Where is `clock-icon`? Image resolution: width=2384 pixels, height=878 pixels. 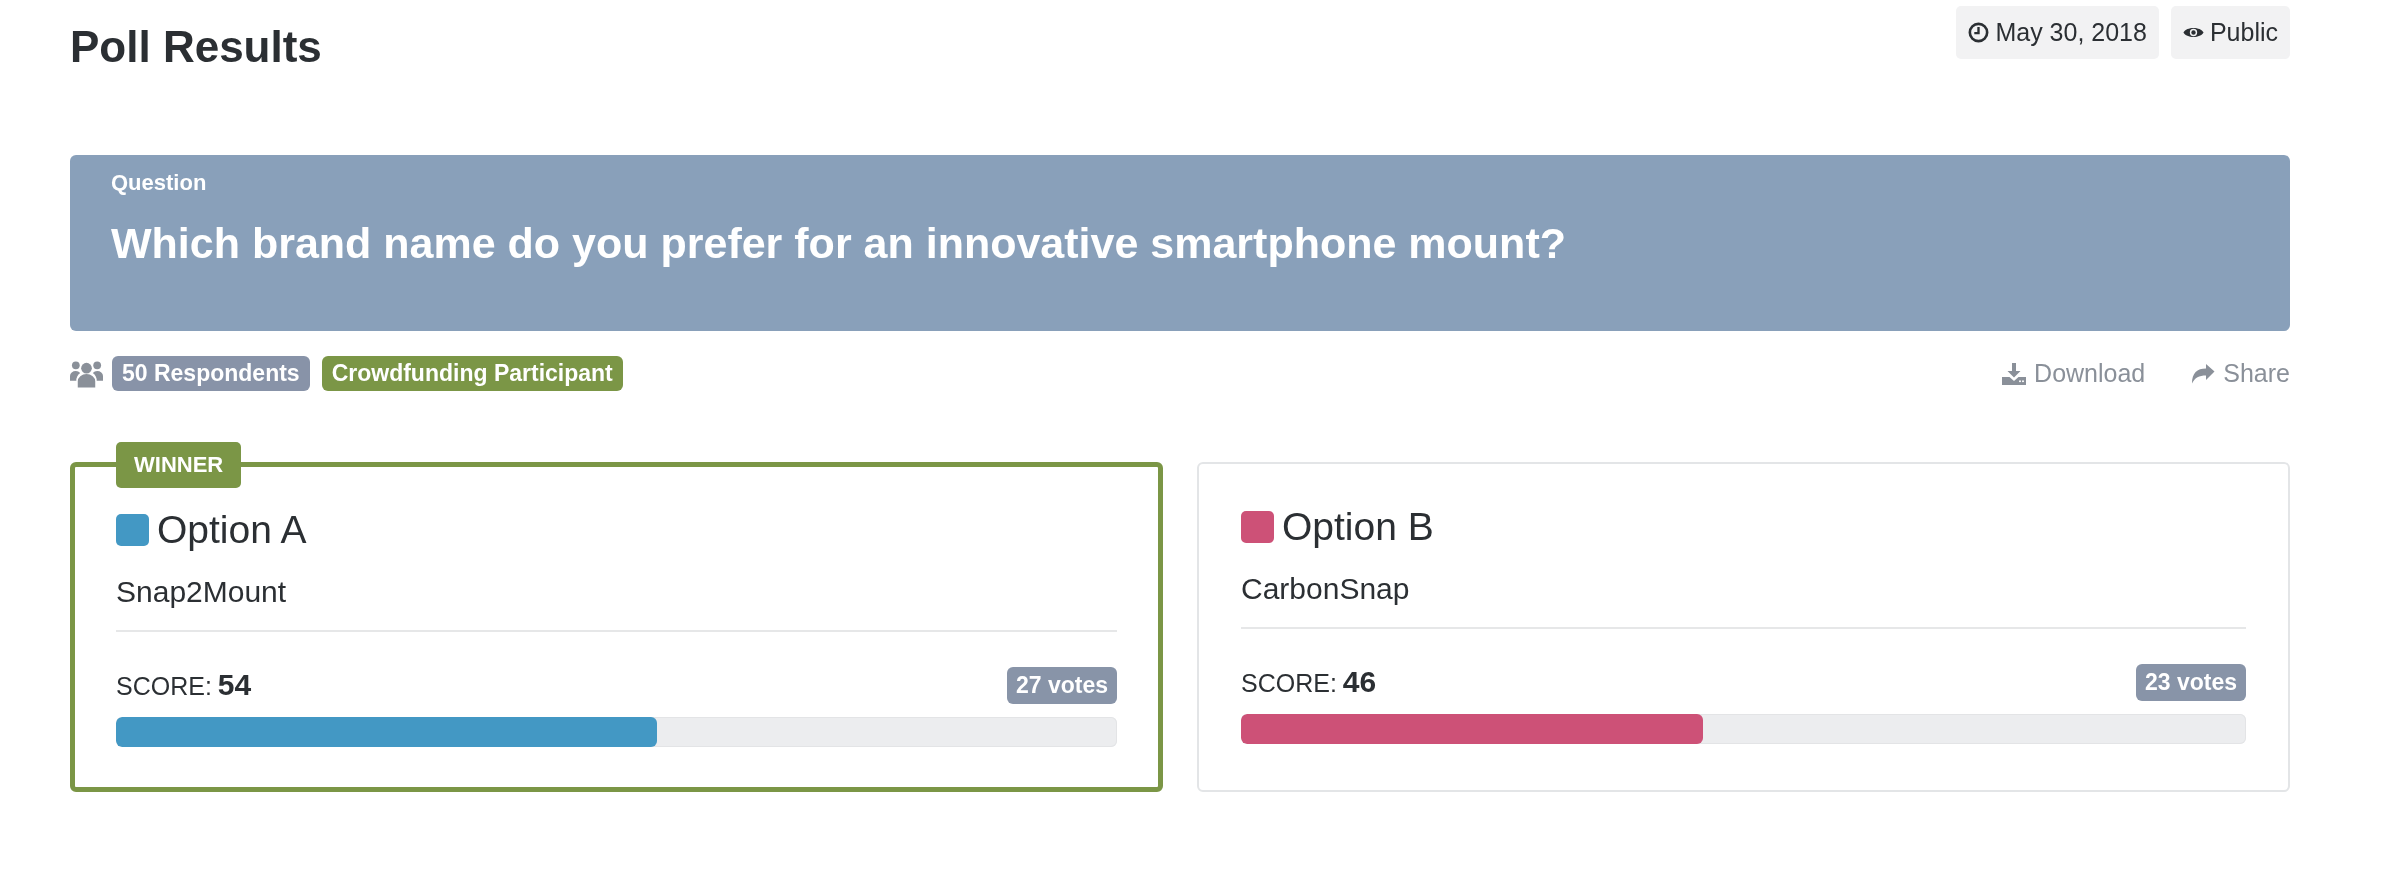
clock-icon is located at coordinates (1979, 32).